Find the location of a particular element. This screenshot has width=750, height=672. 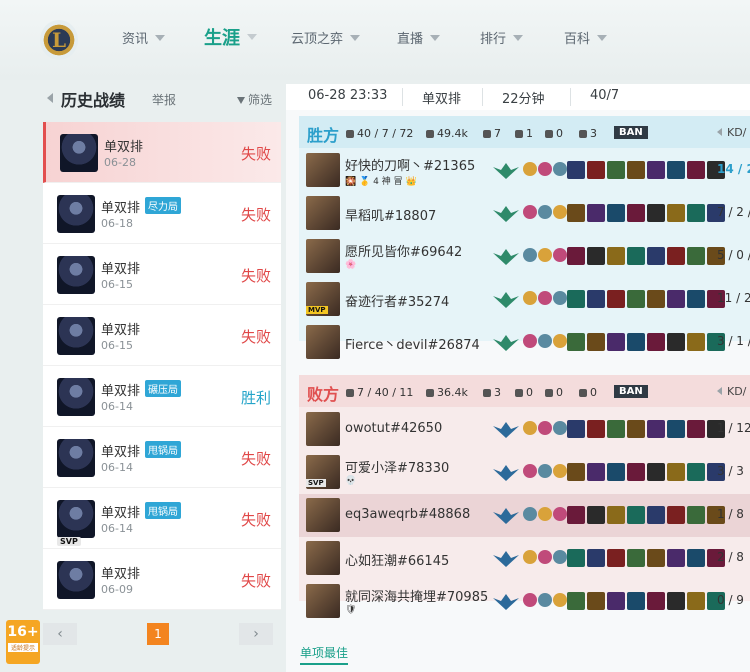

match-list-item: 单双排 甩锅局 06-14 失败 is located at coordinates (162, 457).